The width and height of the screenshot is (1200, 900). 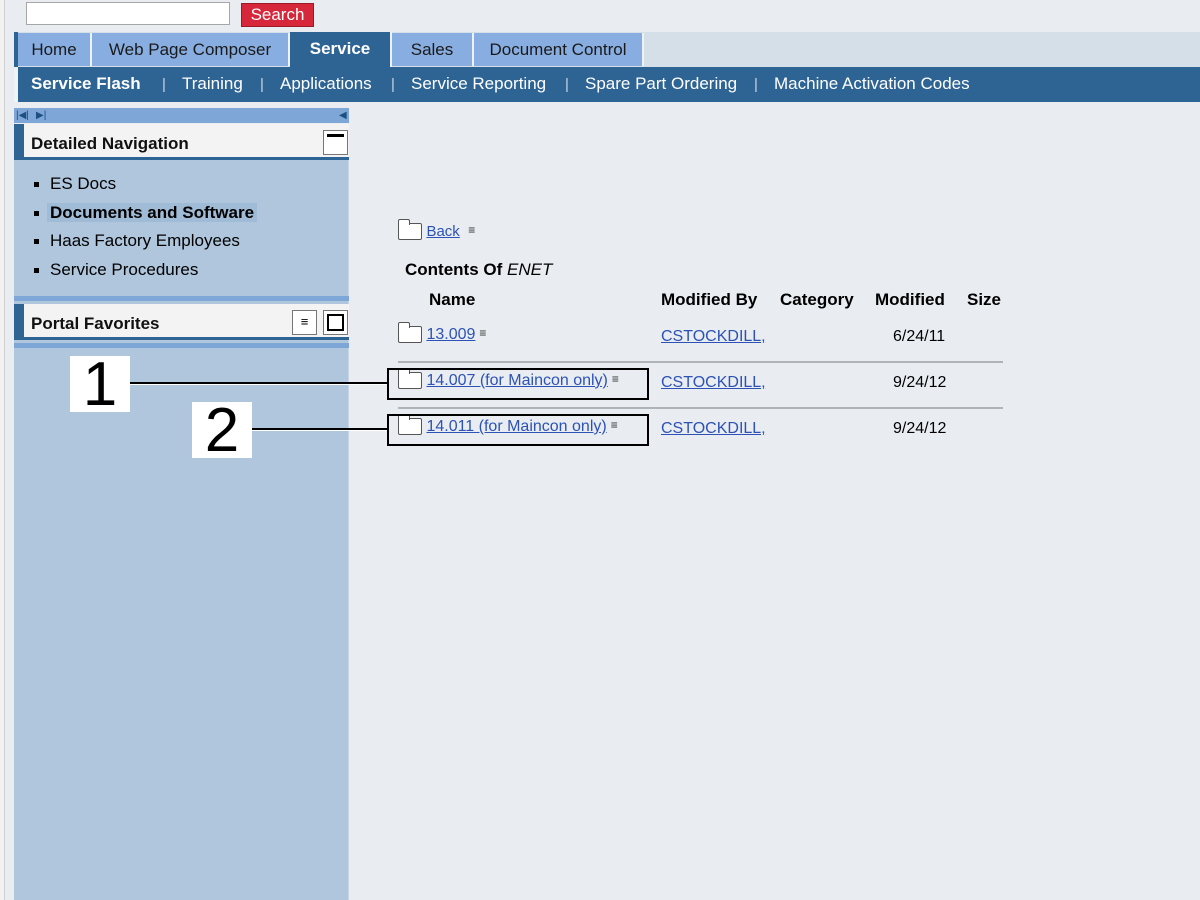 What do you see at coordinates (478, 84) in the screenshot?
I see `subnav-service-reporting: Service Reporting` at bounding box center [478, 84].